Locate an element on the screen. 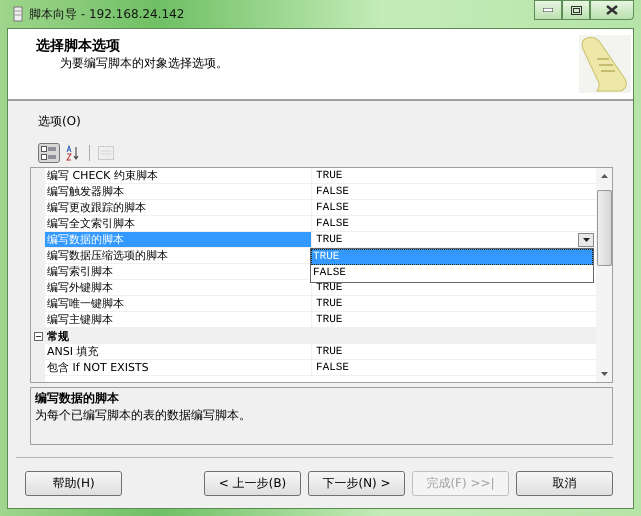 Image resolution: width=641 pixels, height=516 pixels. scroll-icon is located at coordinates (605, 64).